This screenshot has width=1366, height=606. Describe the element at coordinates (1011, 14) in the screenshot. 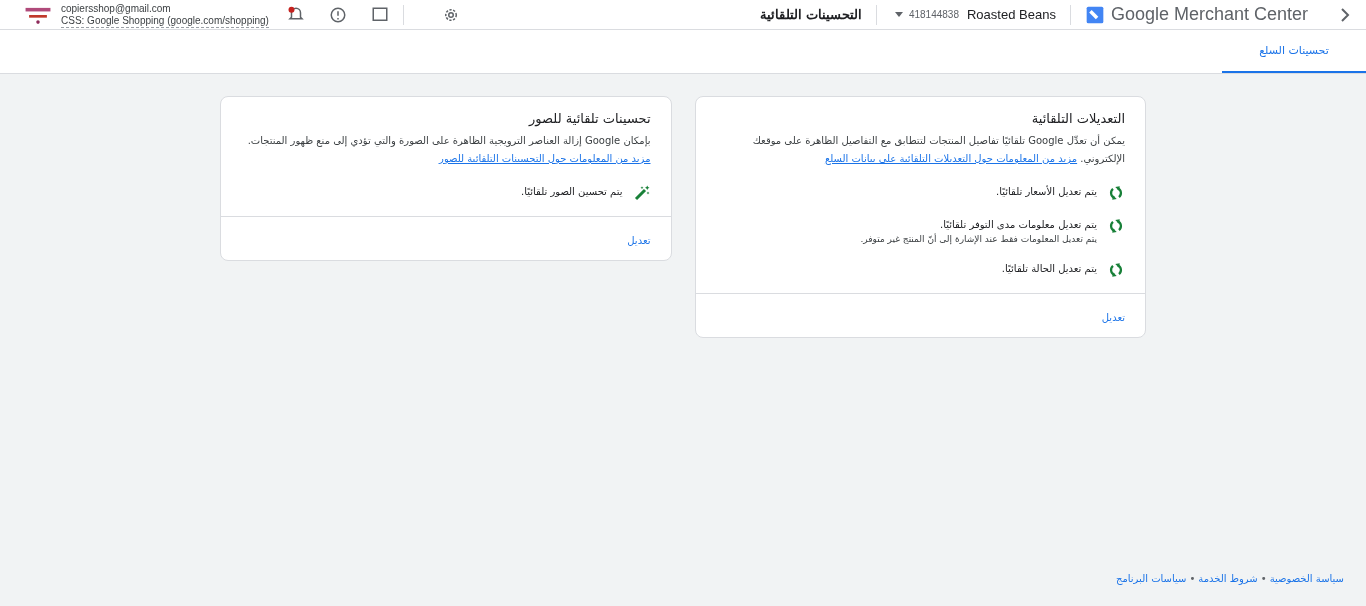

I see `account-name: Roasted Beans` at that location.